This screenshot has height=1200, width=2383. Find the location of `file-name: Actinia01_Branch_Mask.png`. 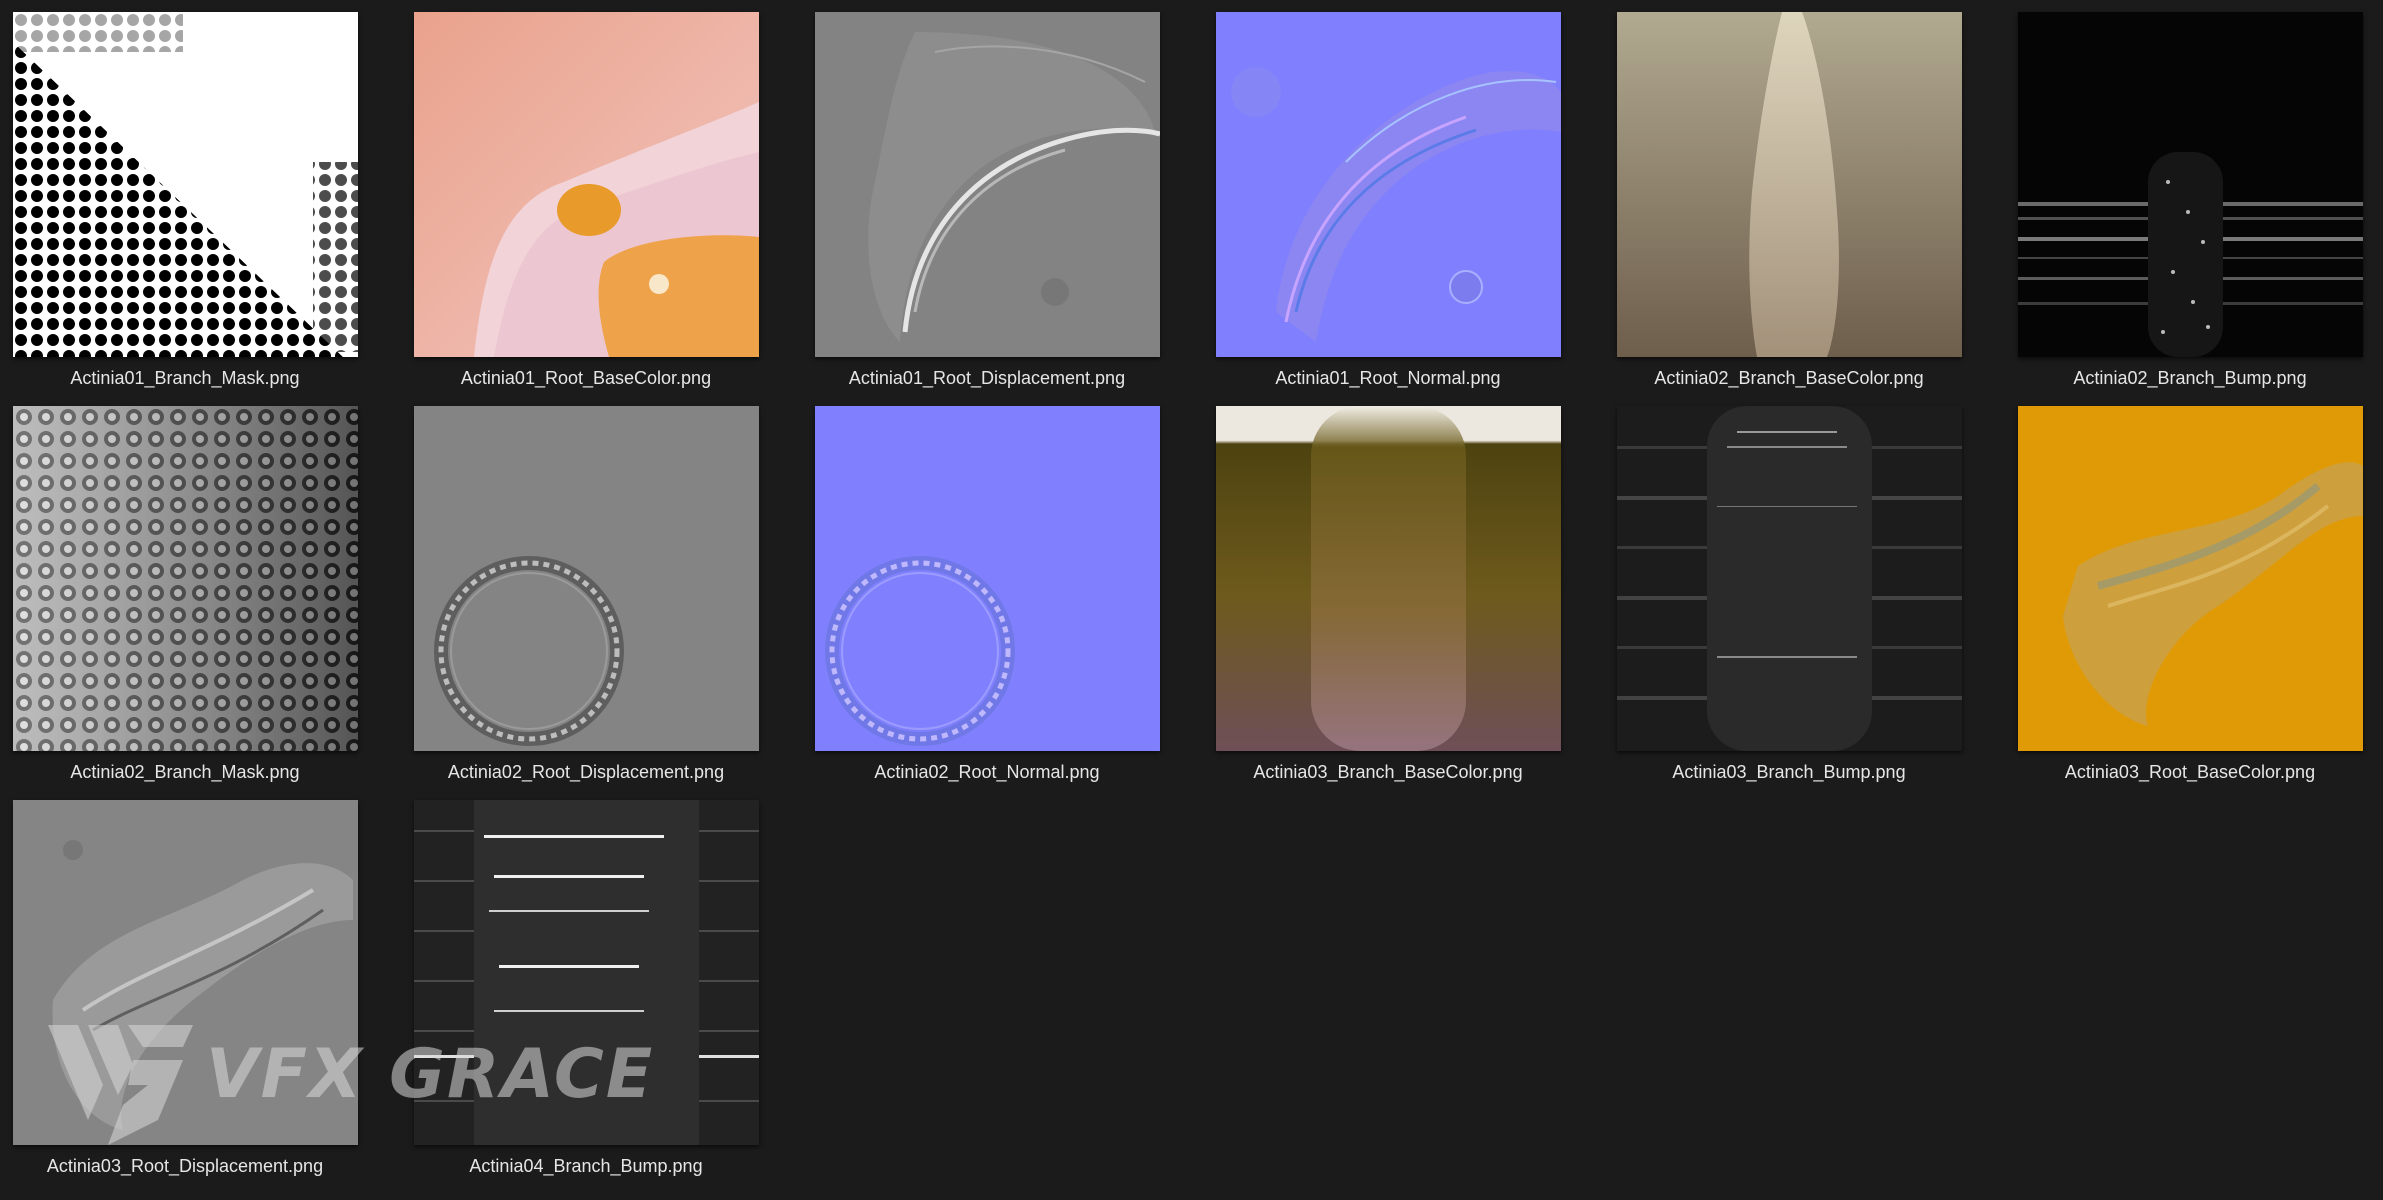

file-name: Actinia01_Branch_Mask.png is located at coordinates (185, 378).